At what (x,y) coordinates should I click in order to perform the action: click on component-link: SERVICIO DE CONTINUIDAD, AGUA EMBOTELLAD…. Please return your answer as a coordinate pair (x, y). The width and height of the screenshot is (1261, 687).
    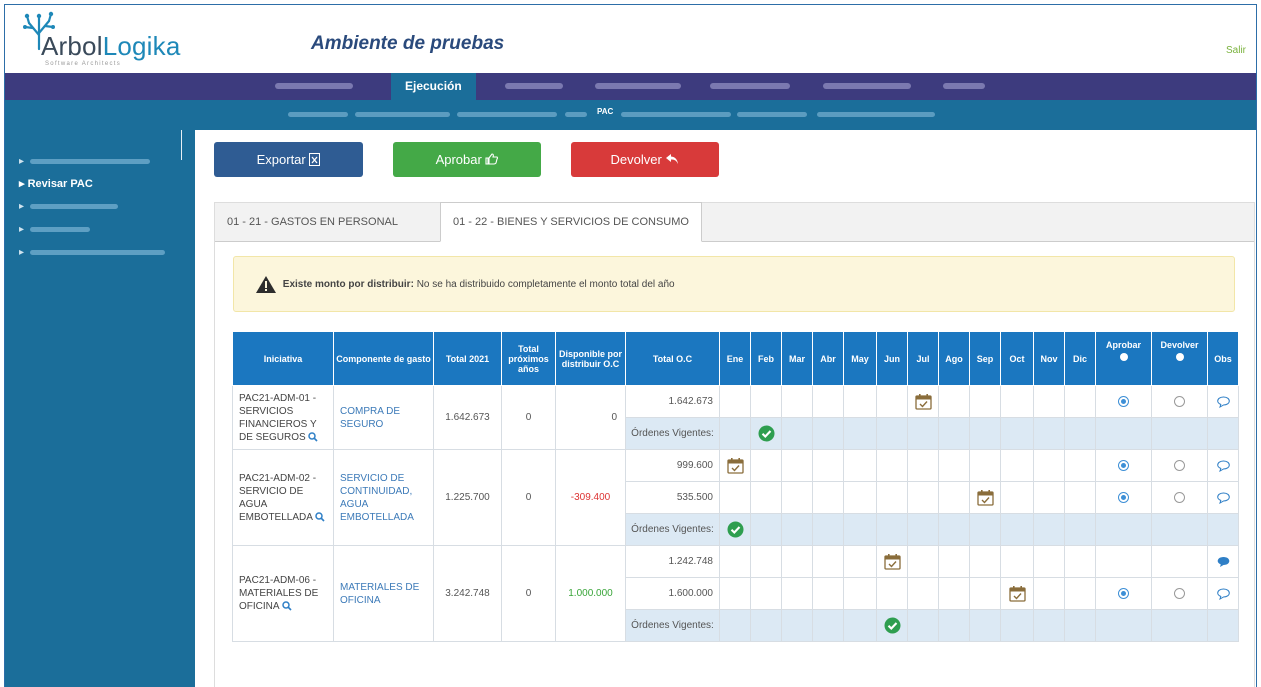
    Looking at the image, I should click on (383, 497).